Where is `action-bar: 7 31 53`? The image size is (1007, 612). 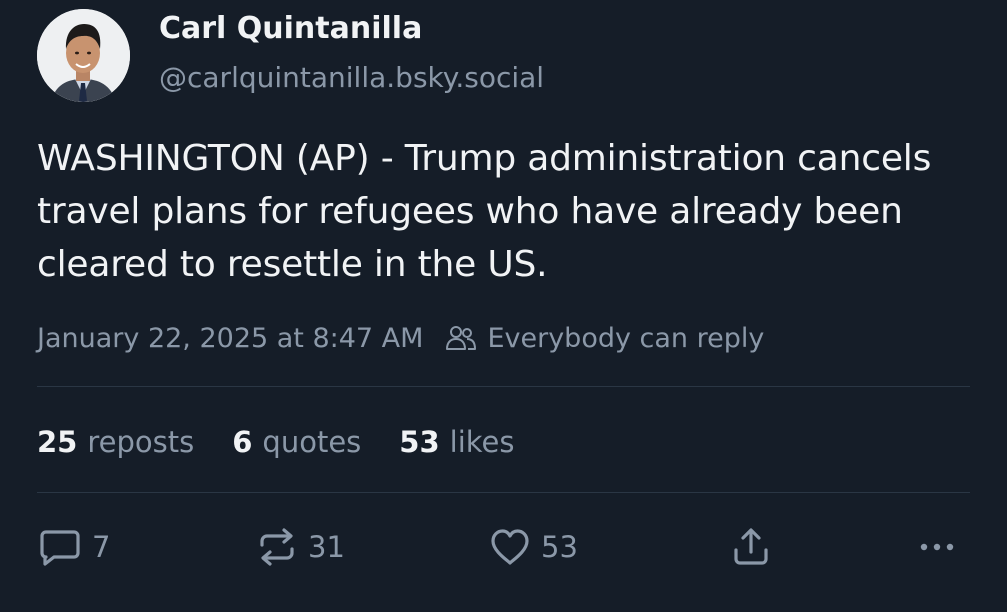
action-bar: 7 31 53 is located at coordinates (503, 547).